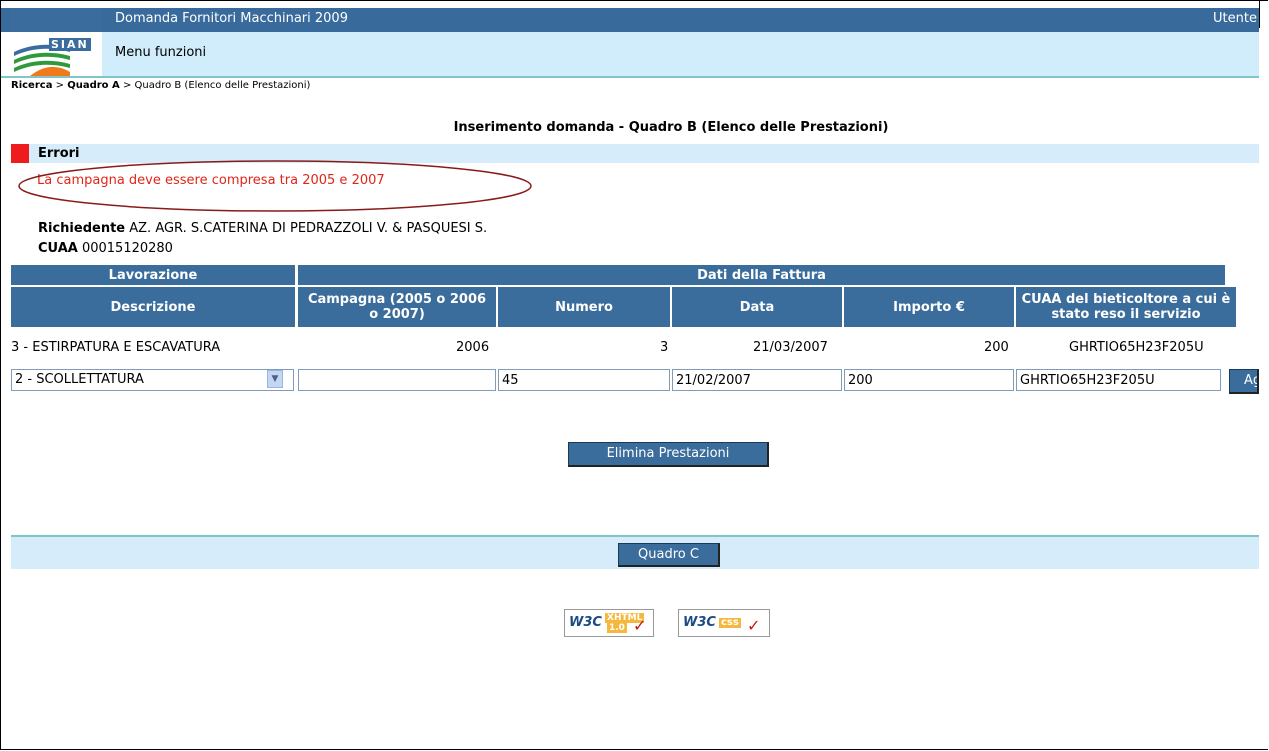 The height and width of the screenshot is (751, 1269). I want to click on cuaa-line: CUAA 00015120280, so click(105, 248).